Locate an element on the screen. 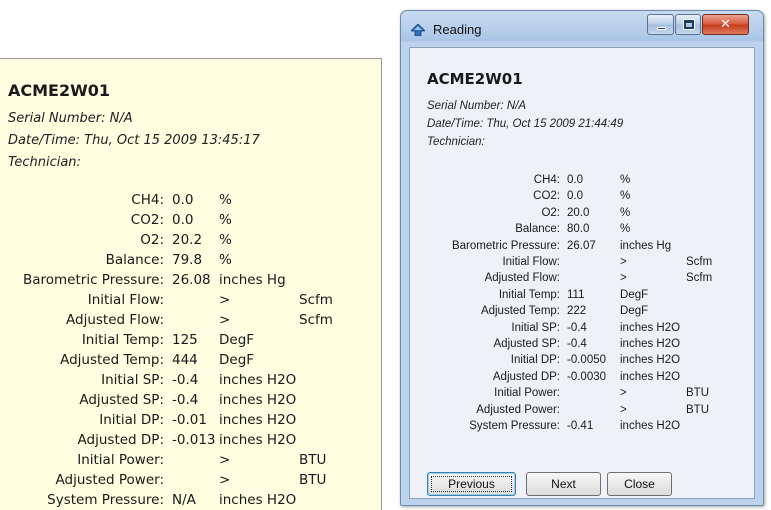 The height and width of the screenshot is (510, 771). previous-button: Previous is located at coordinates (471, 484).